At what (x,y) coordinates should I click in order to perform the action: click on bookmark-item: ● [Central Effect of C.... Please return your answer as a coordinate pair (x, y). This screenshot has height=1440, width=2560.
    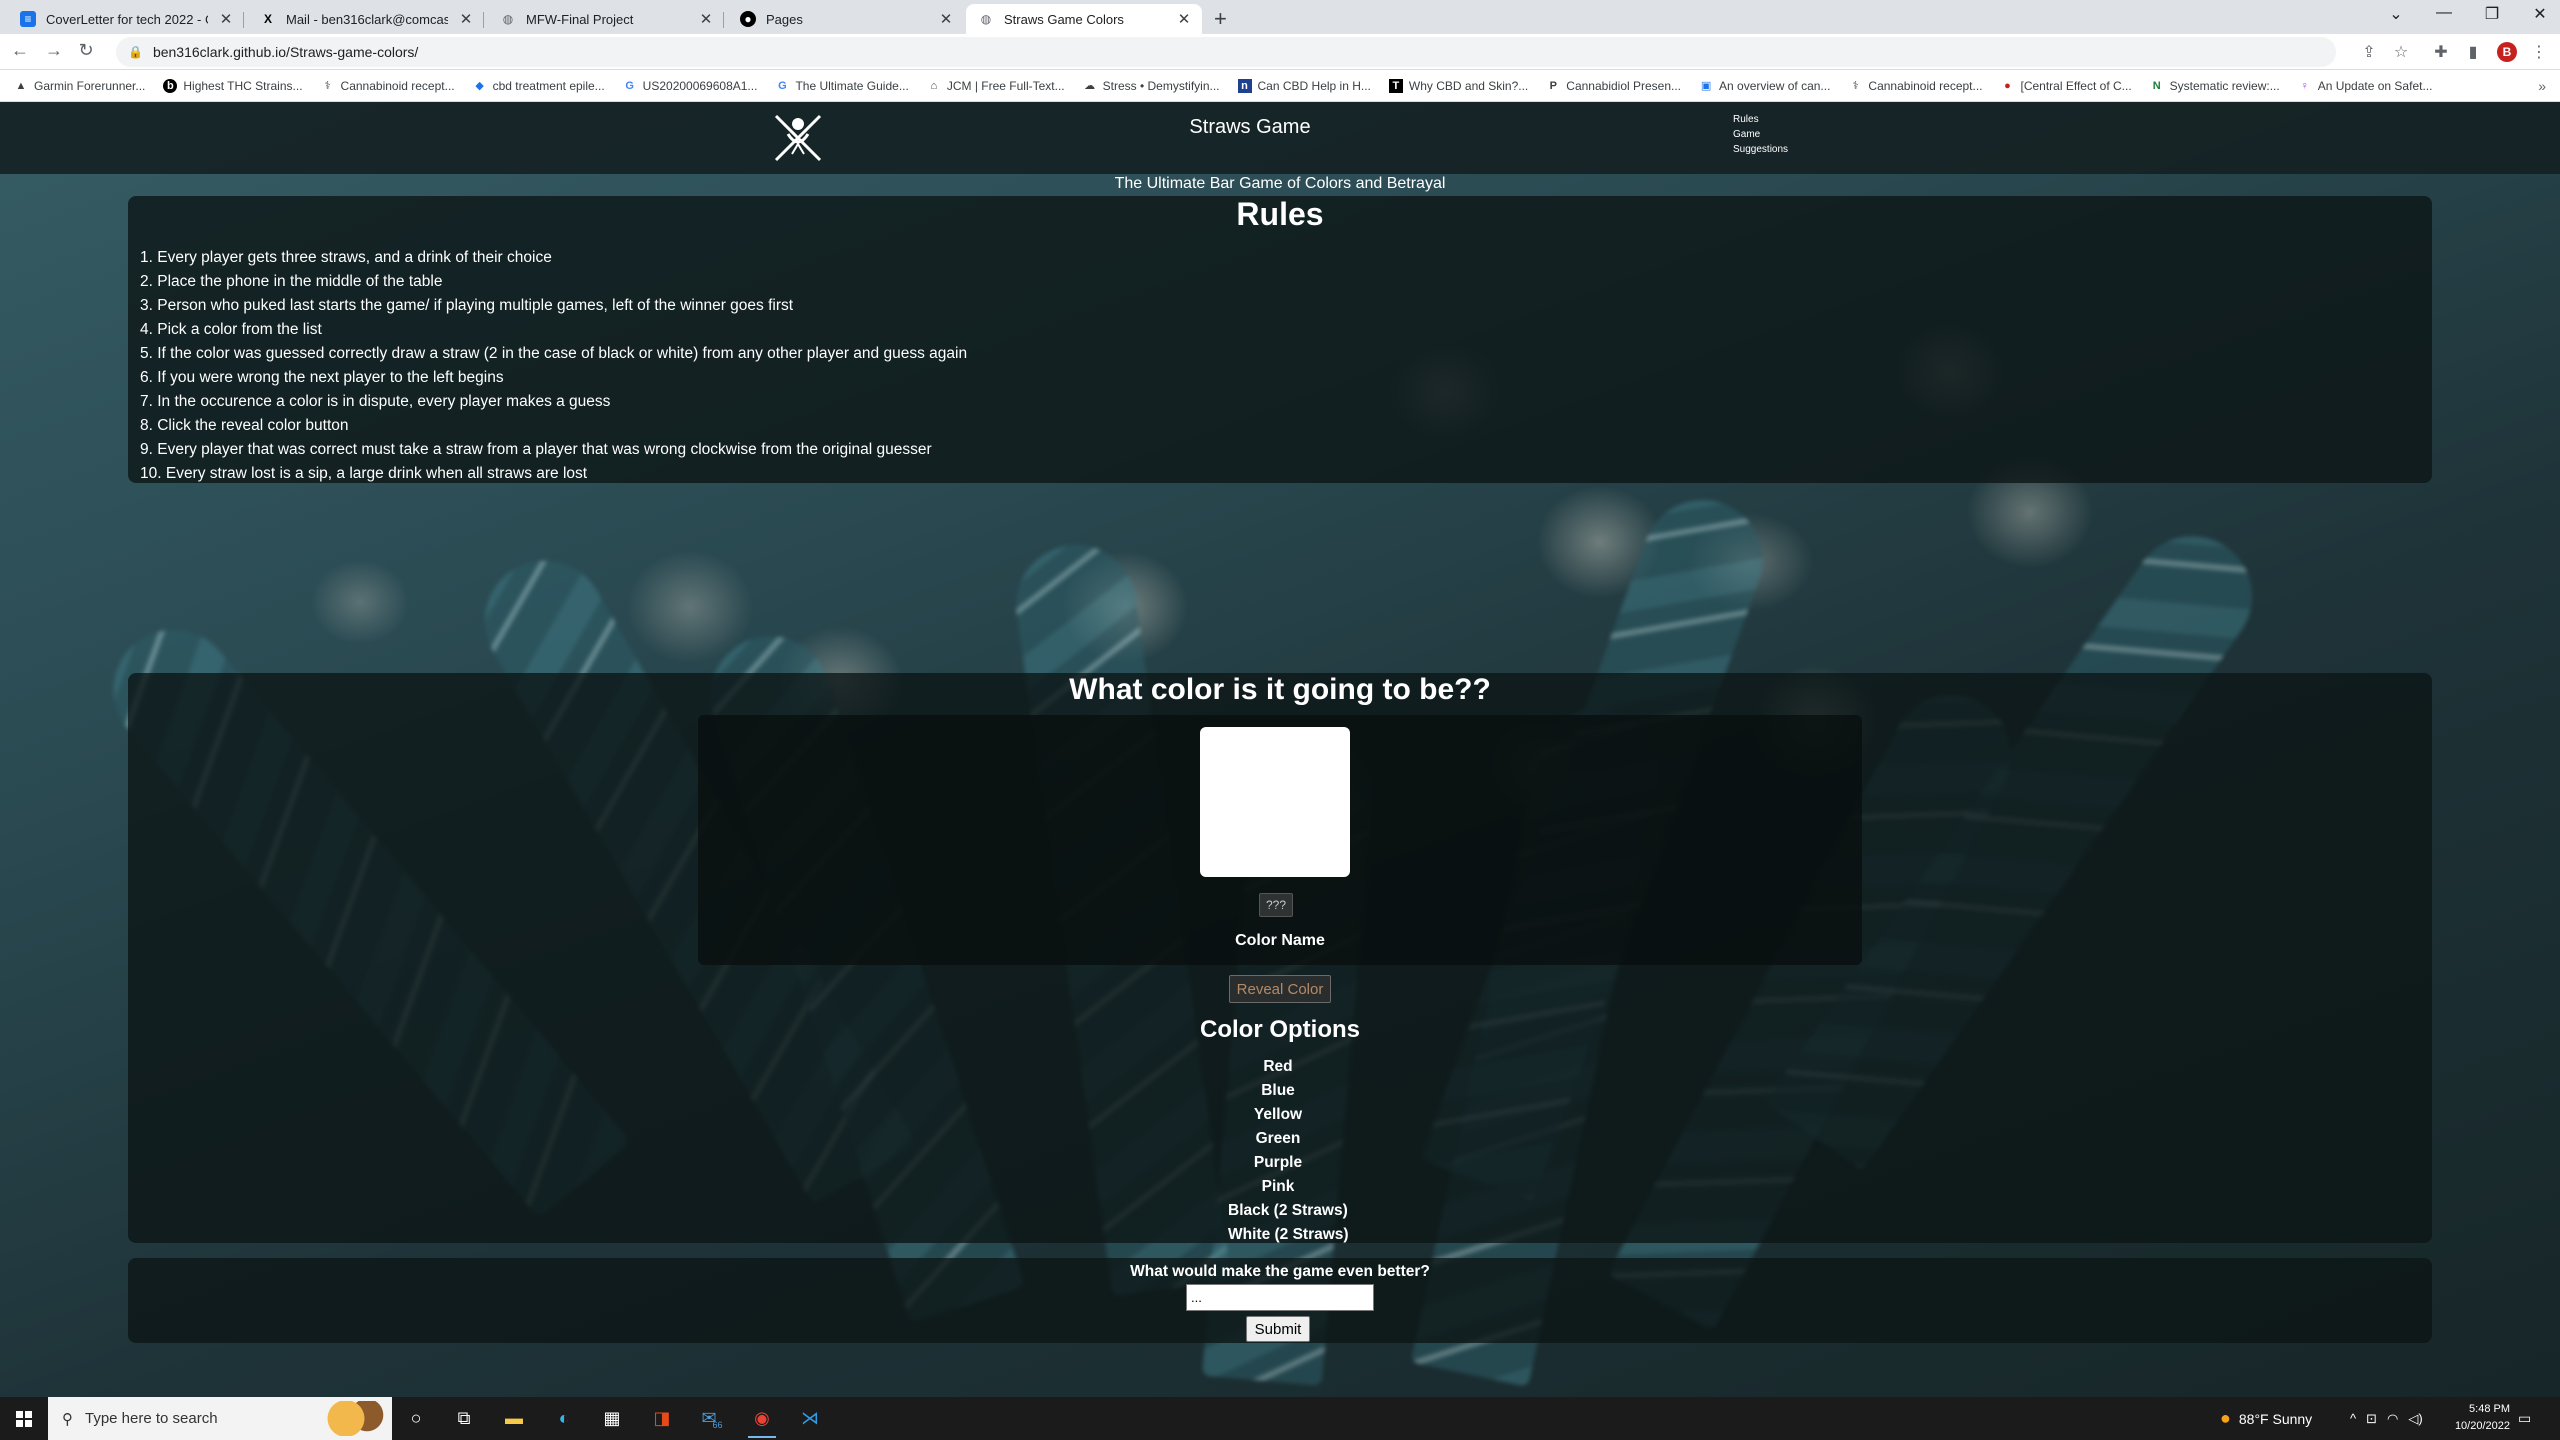
    Looking at the image, I should click on (2066, 86).